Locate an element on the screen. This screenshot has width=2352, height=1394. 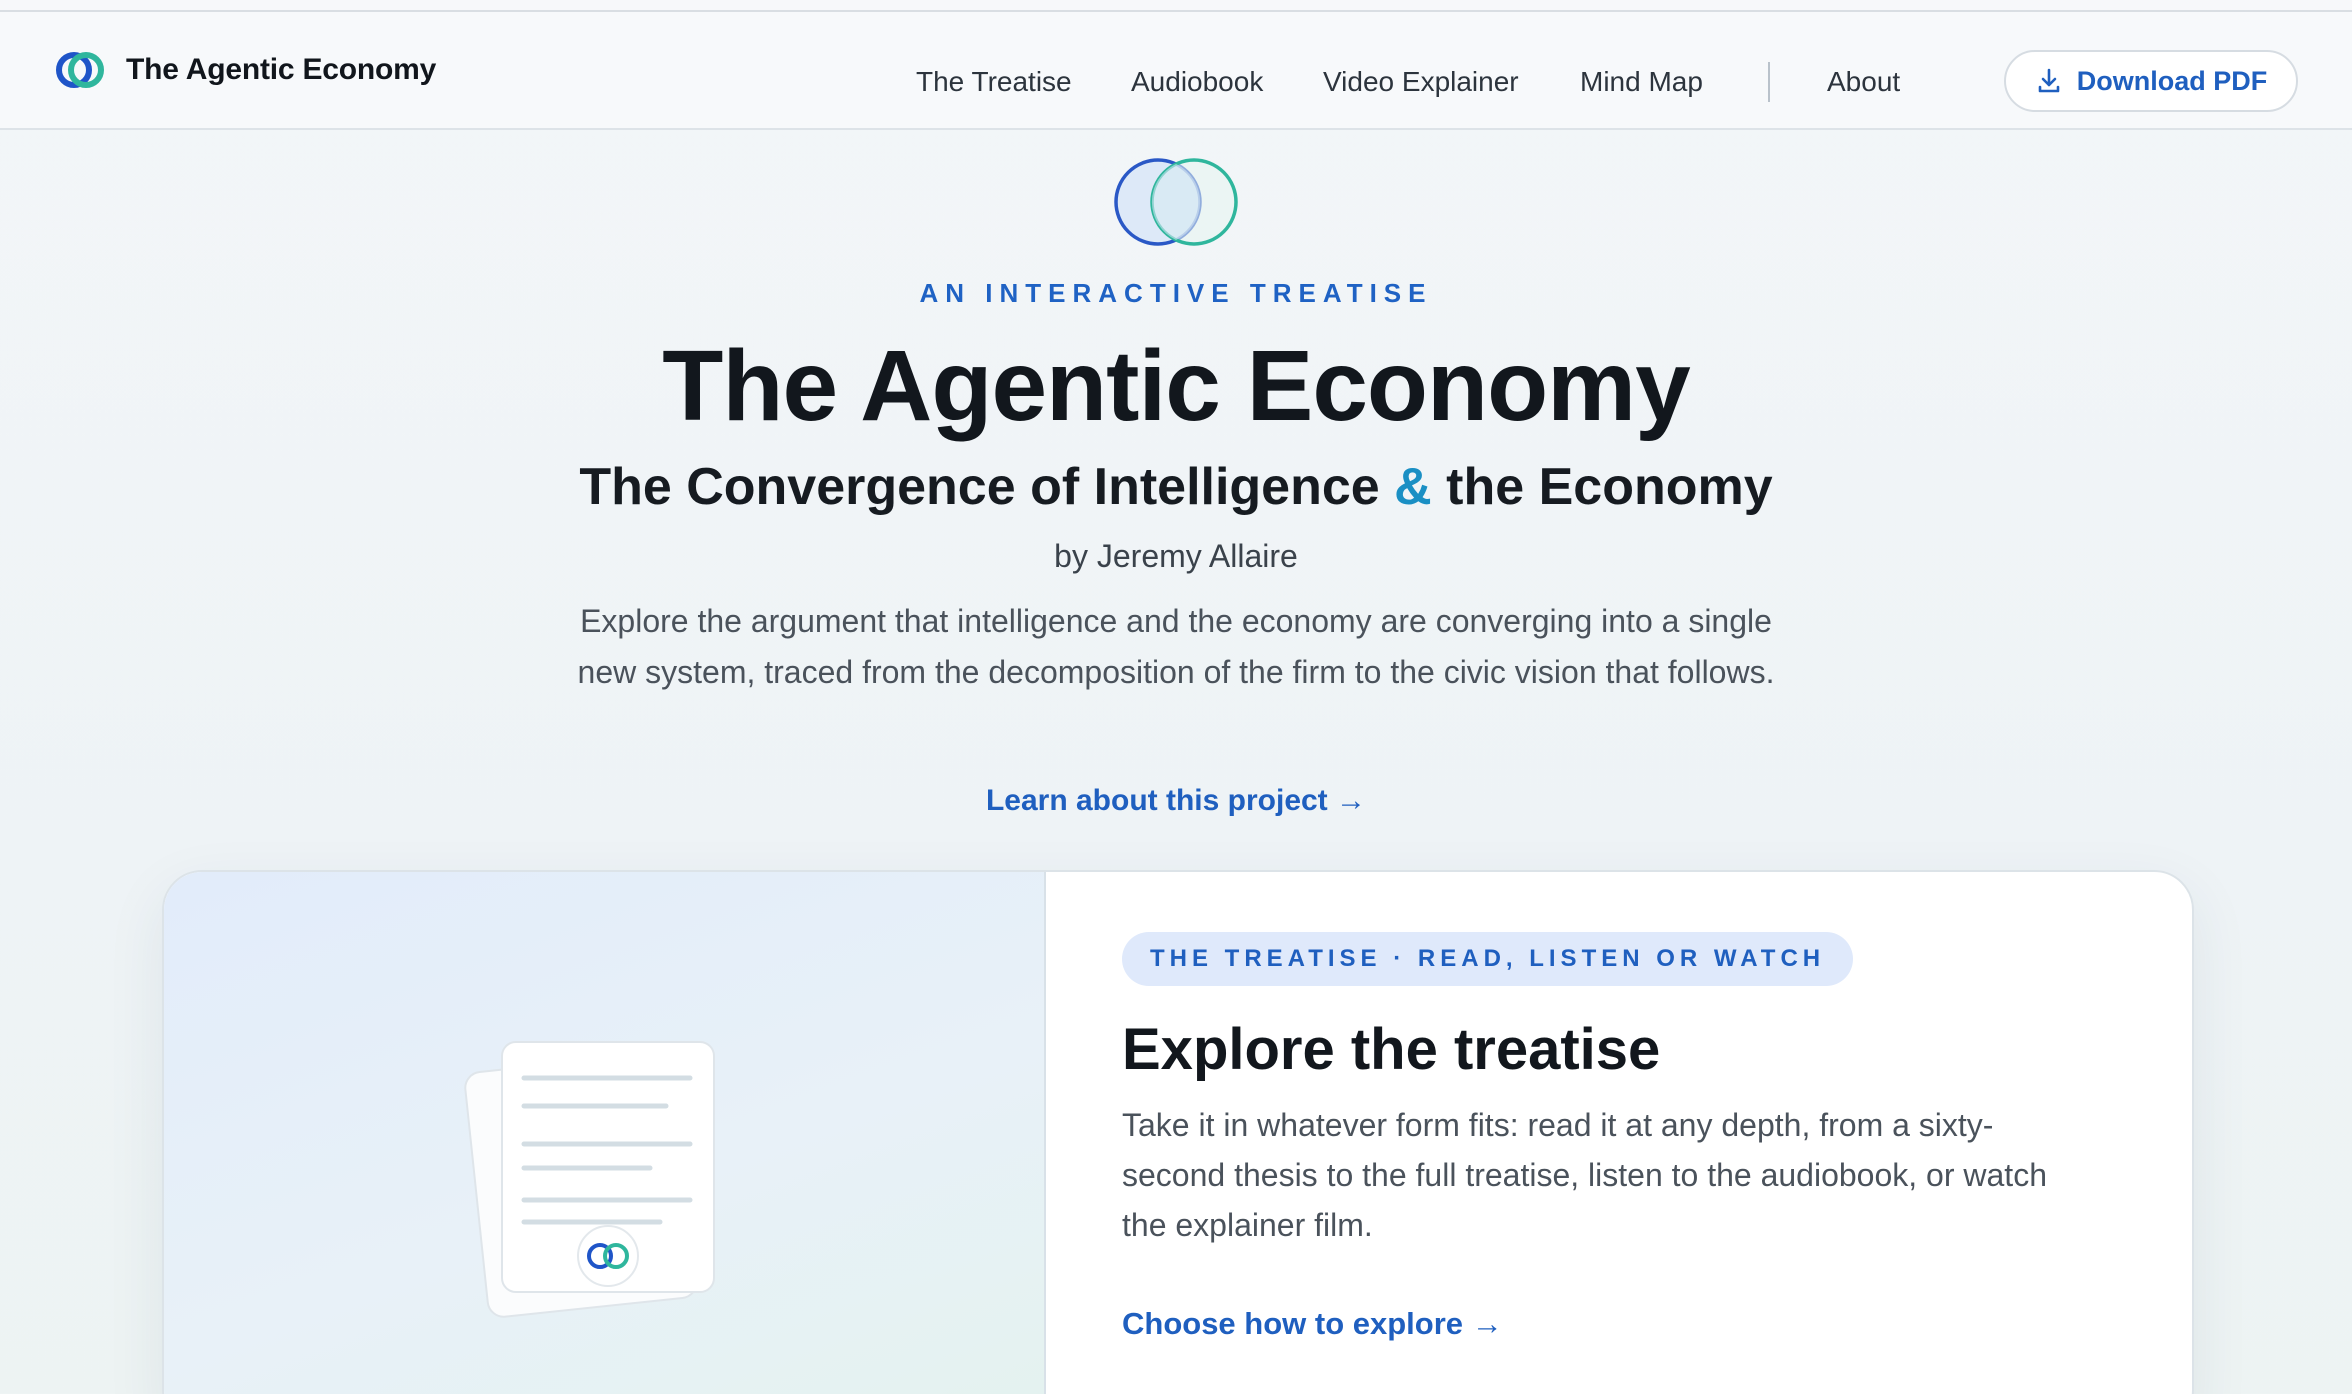
nav-item-about: About is located at coordinates (1863, 82).